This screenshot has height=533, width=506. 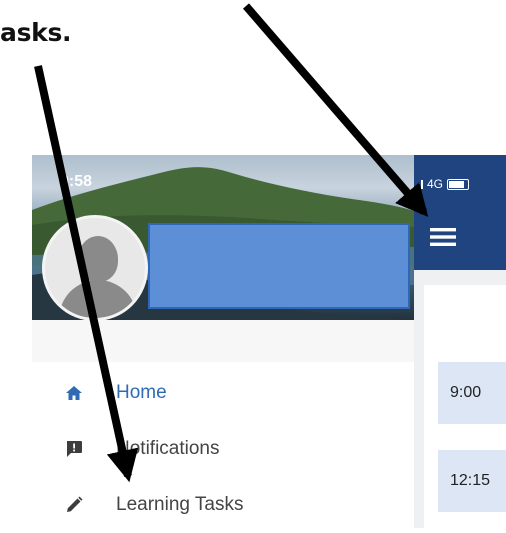 I want to click on schedule-slot: 12:15, so click(x=472, y=481).